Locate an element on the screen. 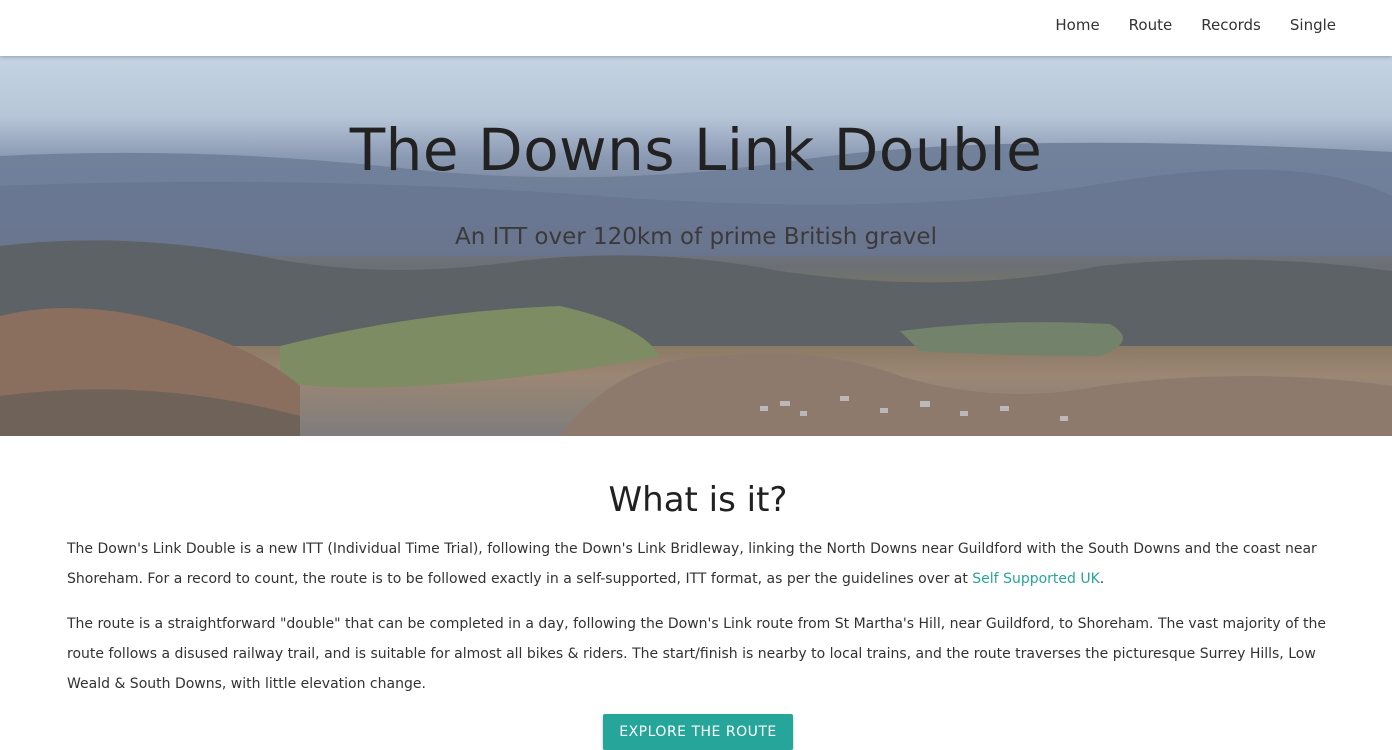  nav-item-single: Single is located at coordinates (1313, 25).